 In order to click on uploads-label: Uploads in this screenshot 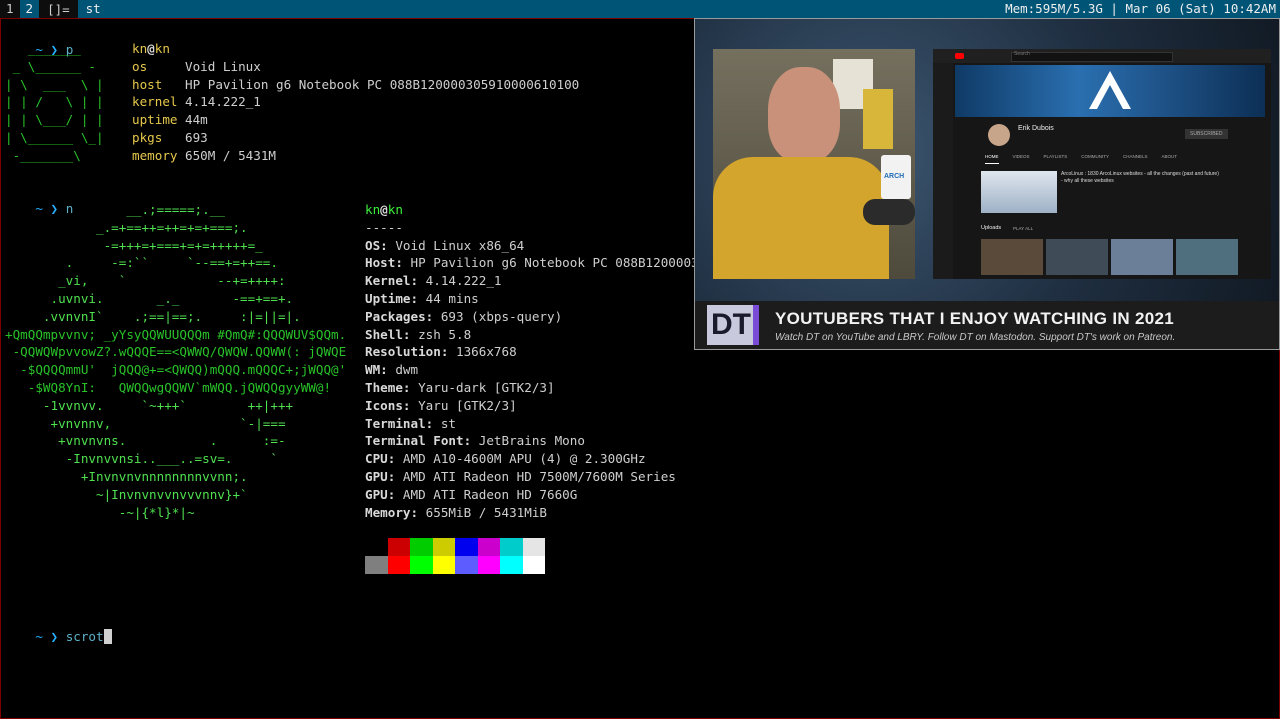, I will do `click(991, 228)`.